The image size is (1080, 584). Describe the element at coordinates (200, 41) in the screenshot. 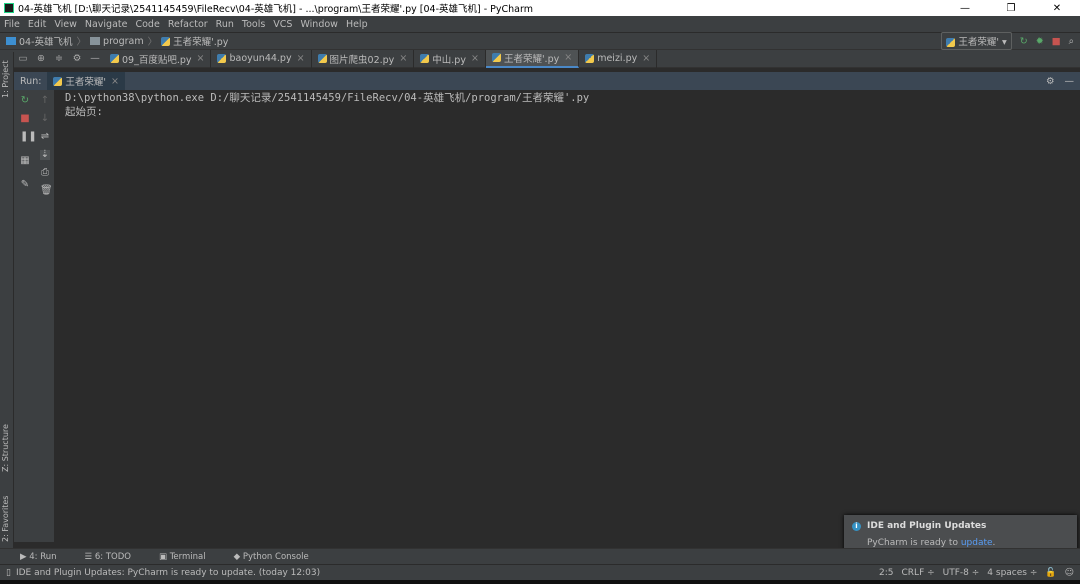

I see `breadcrumb-file: 王者荣耀'.py` at that location.